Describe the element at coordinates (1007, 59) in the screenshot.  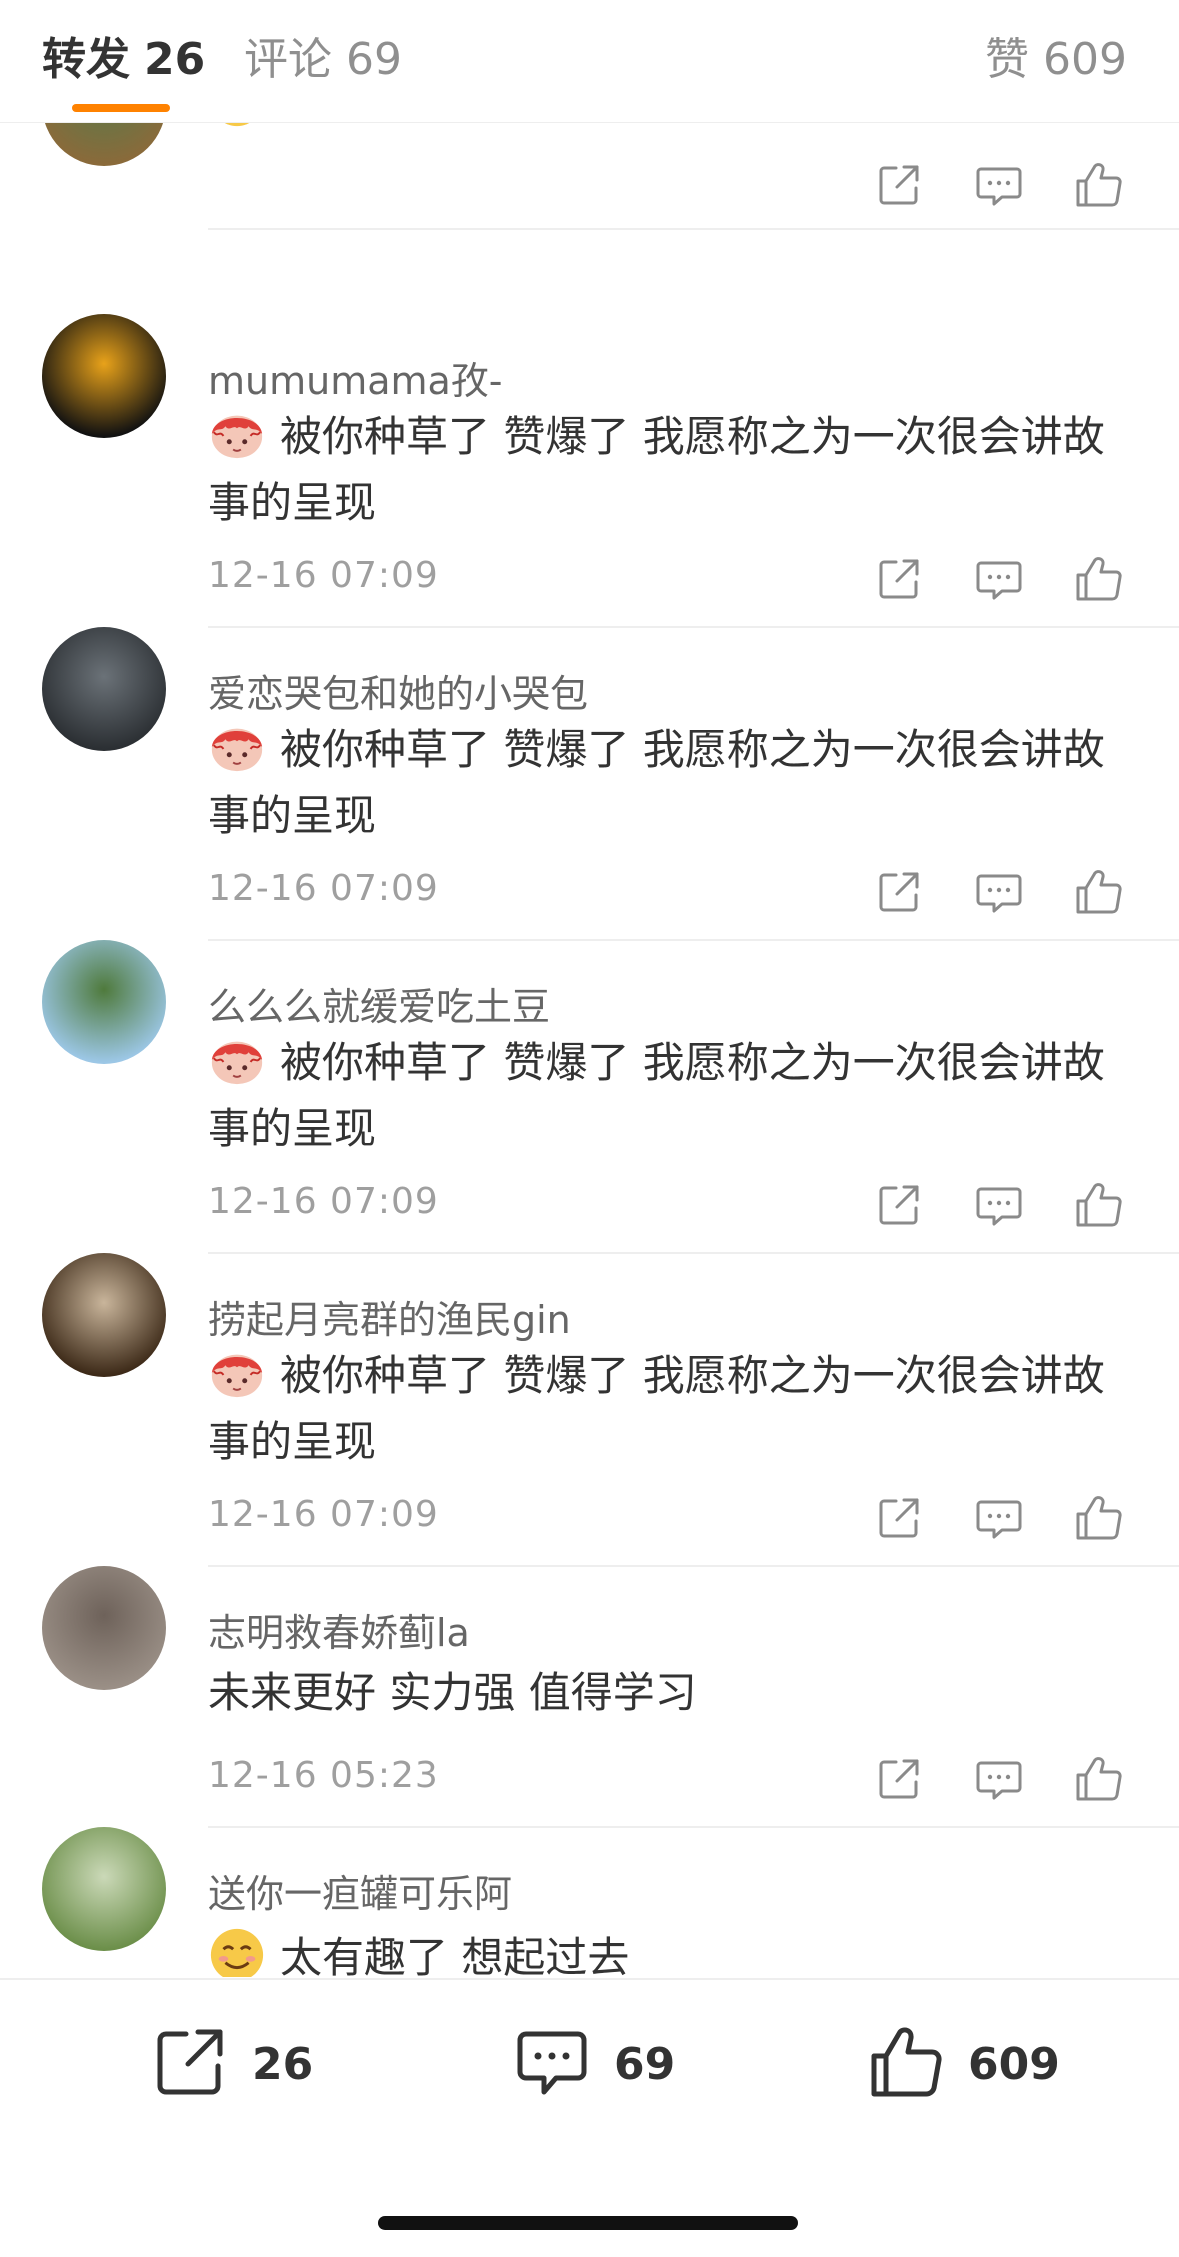
I see `tab-likes-label: 赞` at that location.